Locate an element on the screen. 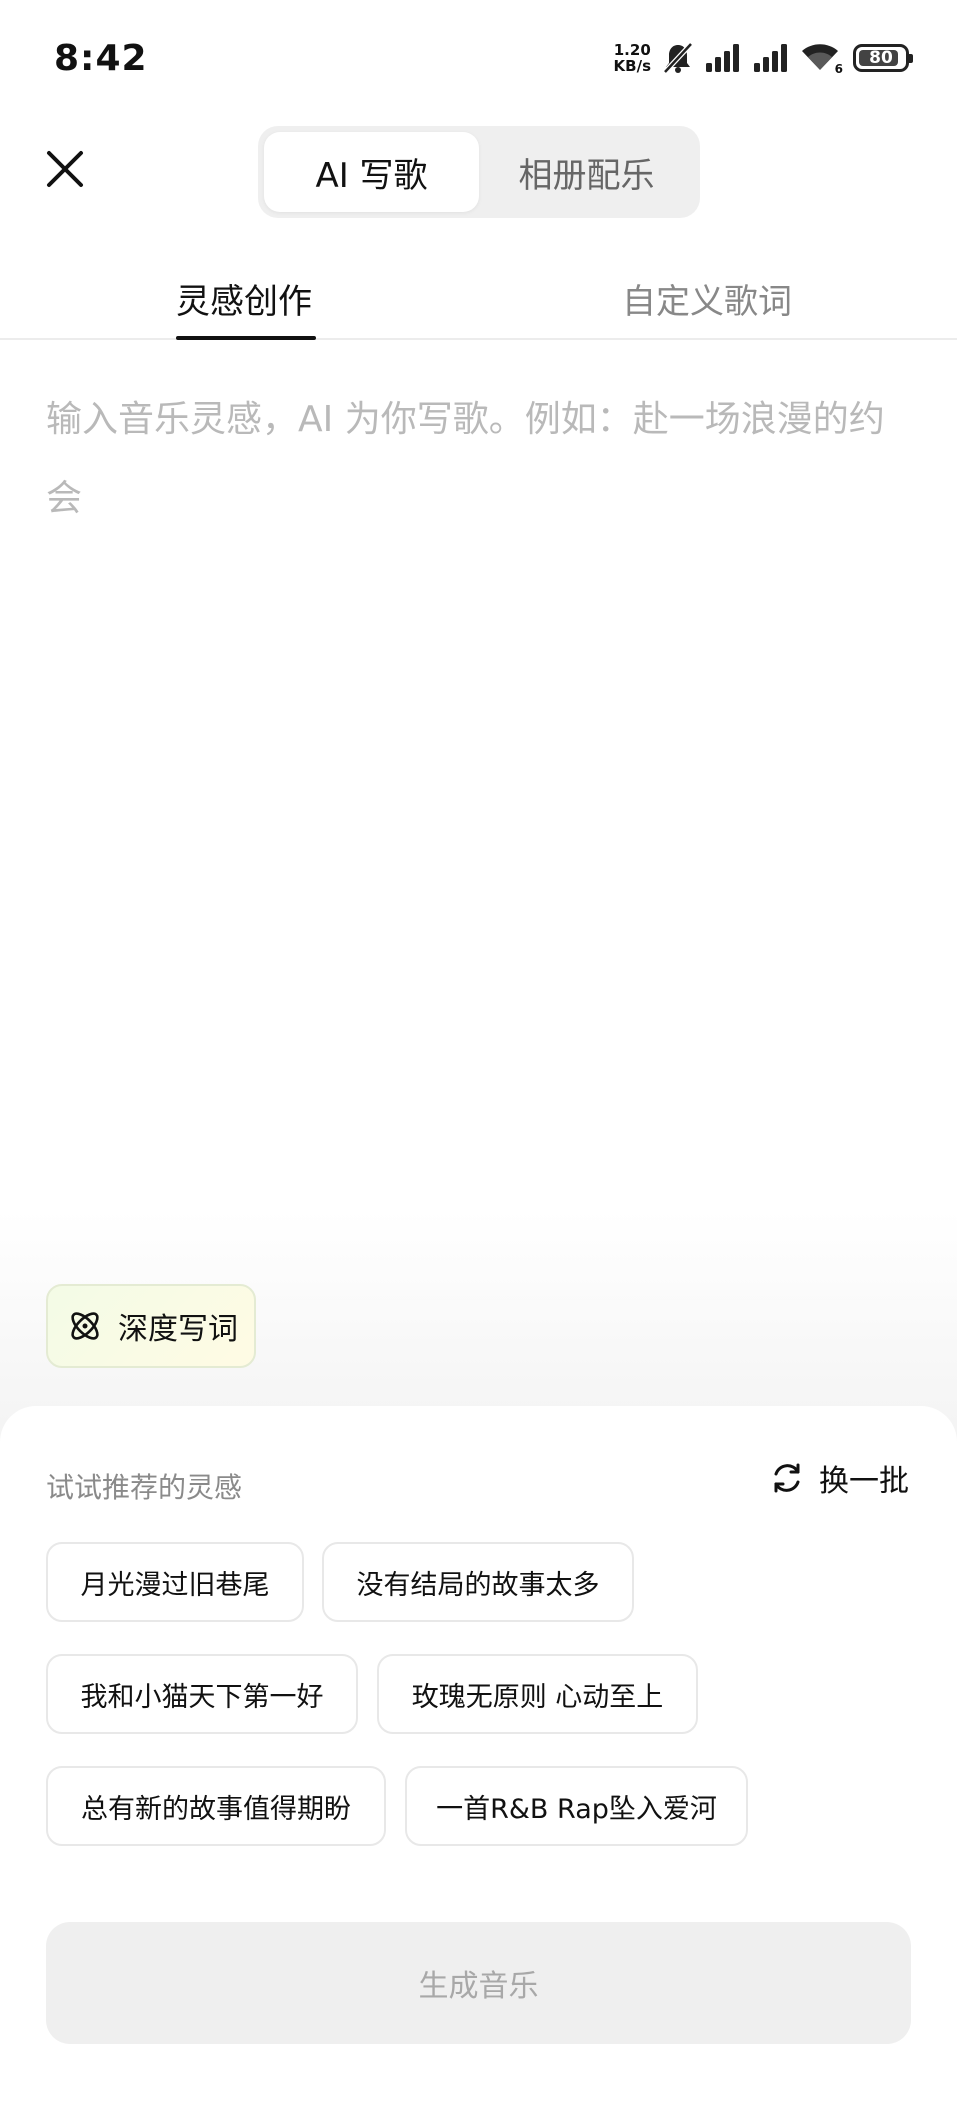 The image size is (957, 2127). suggestion-chip: 我和小猫天下第一好 is located at coordinates (202, 1694).